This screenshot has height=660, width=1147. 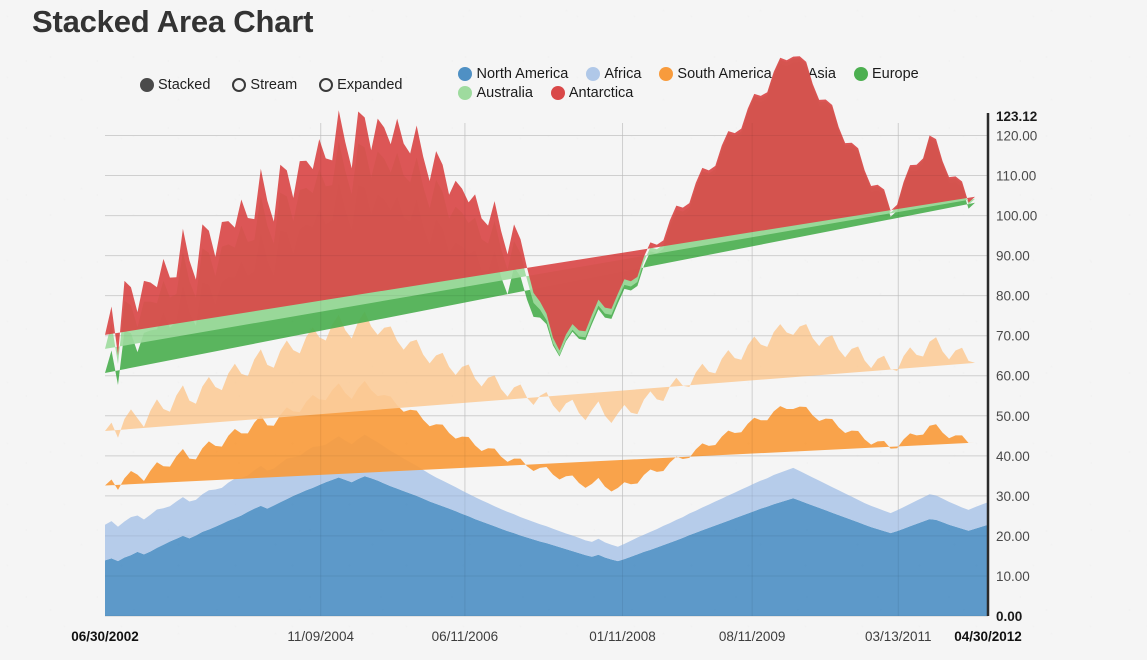 What do you see at coordinates (1016, 116) in the screenshot?
I see `y-axis-max-label: 123.12` at bounding box center [1016, 116].